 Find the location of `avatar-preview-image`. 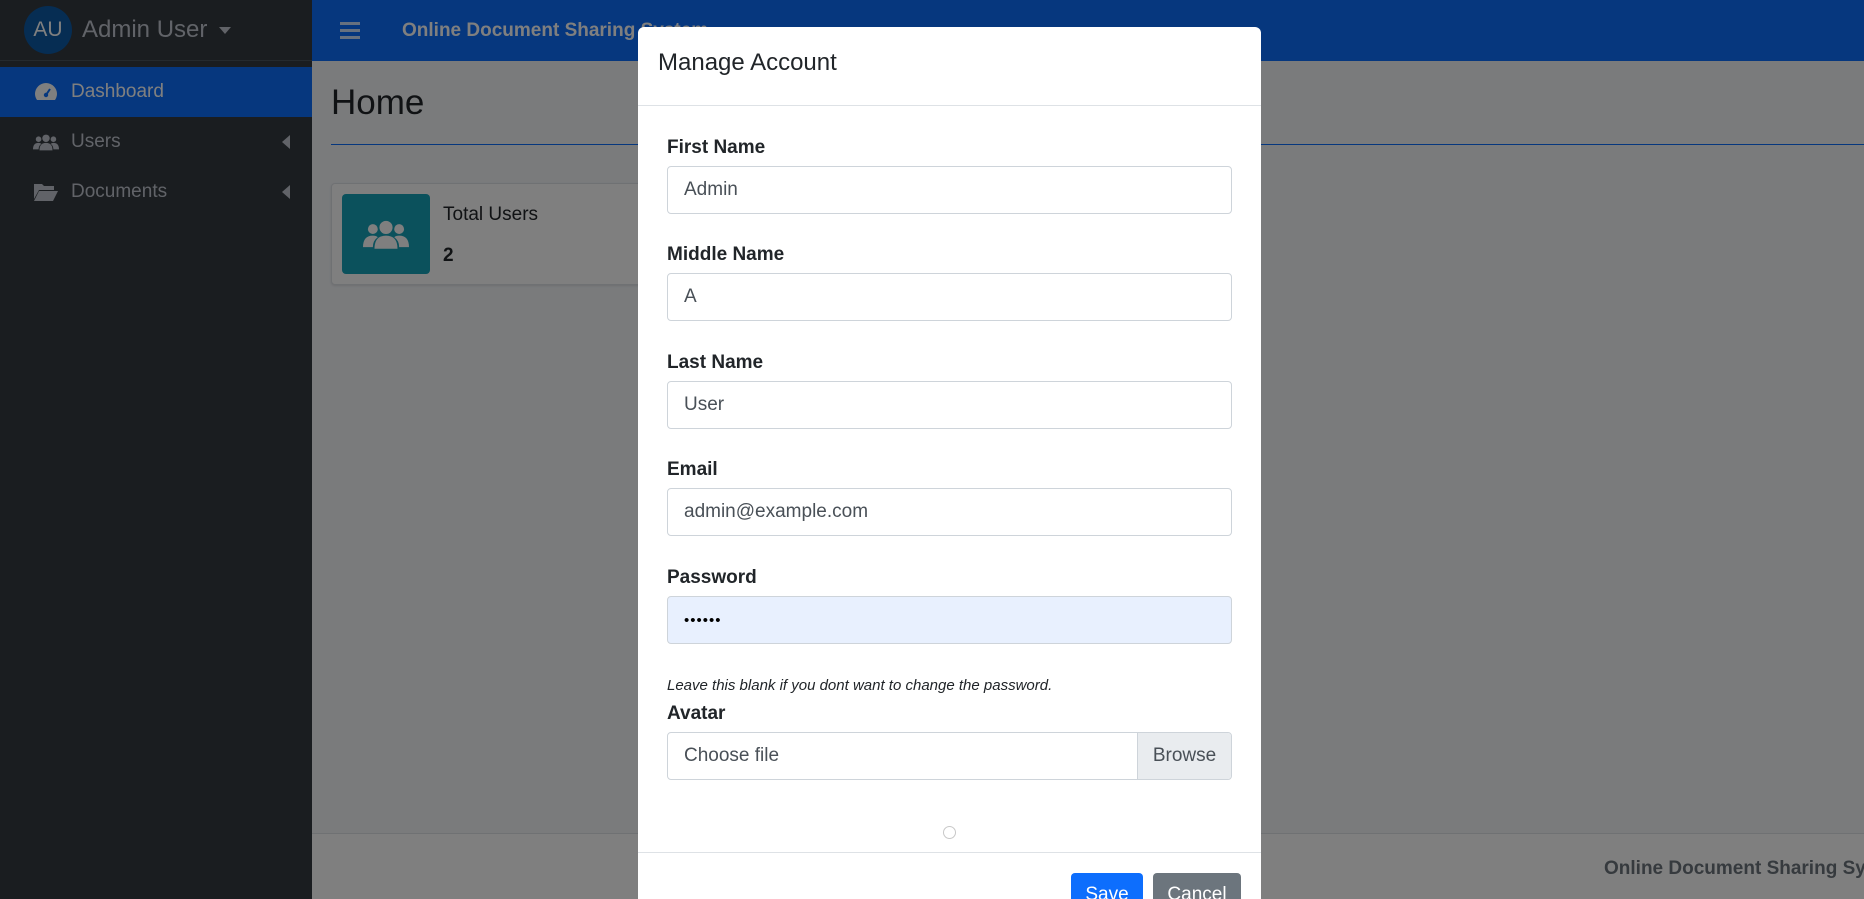

avatar-preview-image is located at coordinates (949, 832).